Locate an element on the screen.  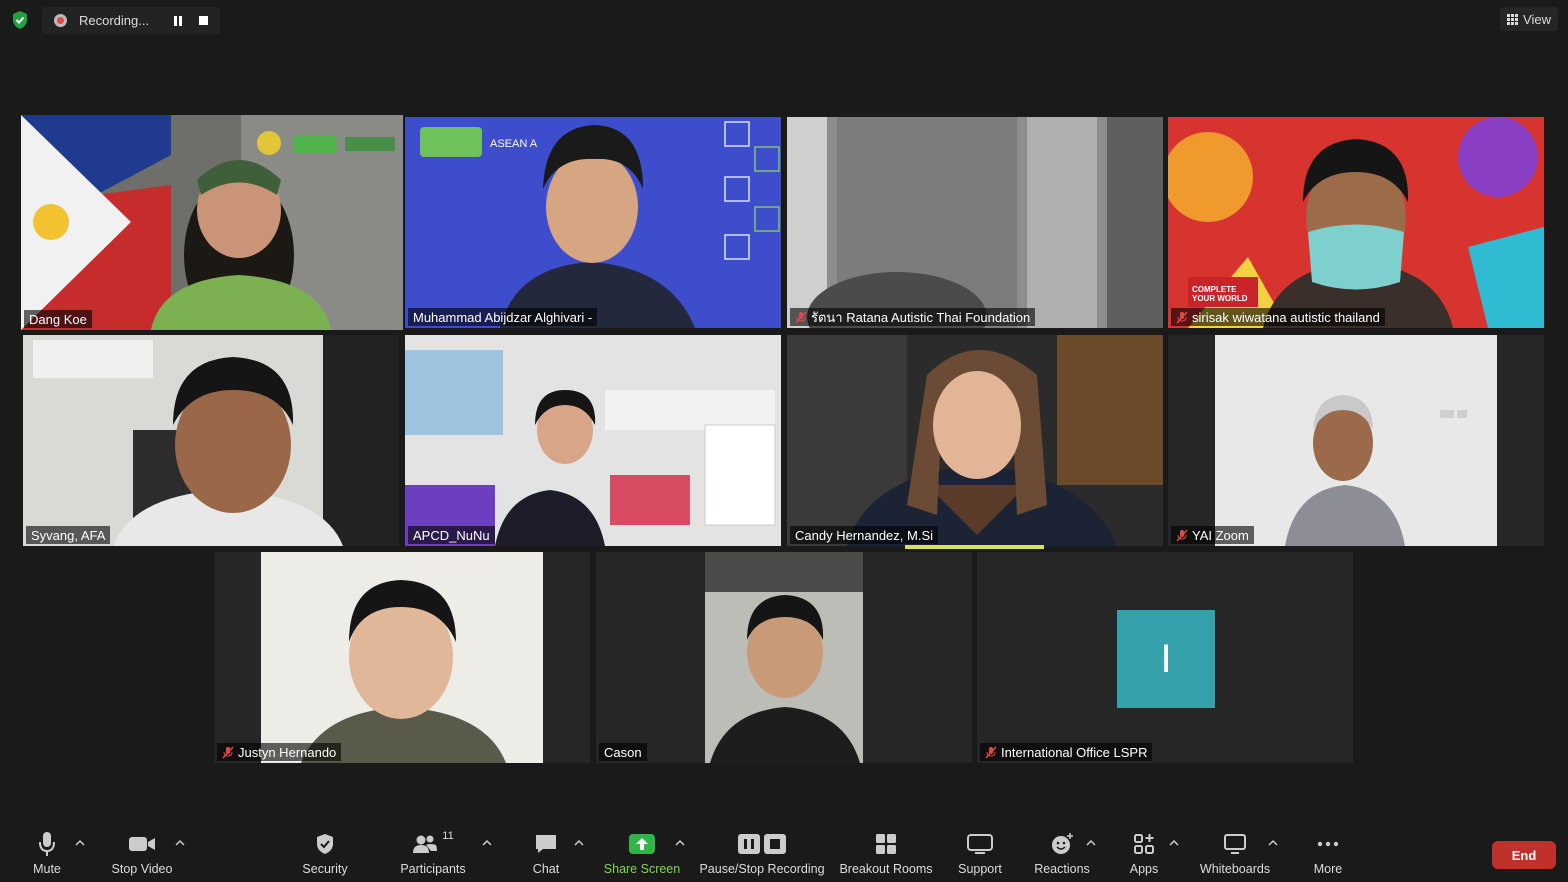
breakout-rooms-icon is located at coordinates (886, 844).